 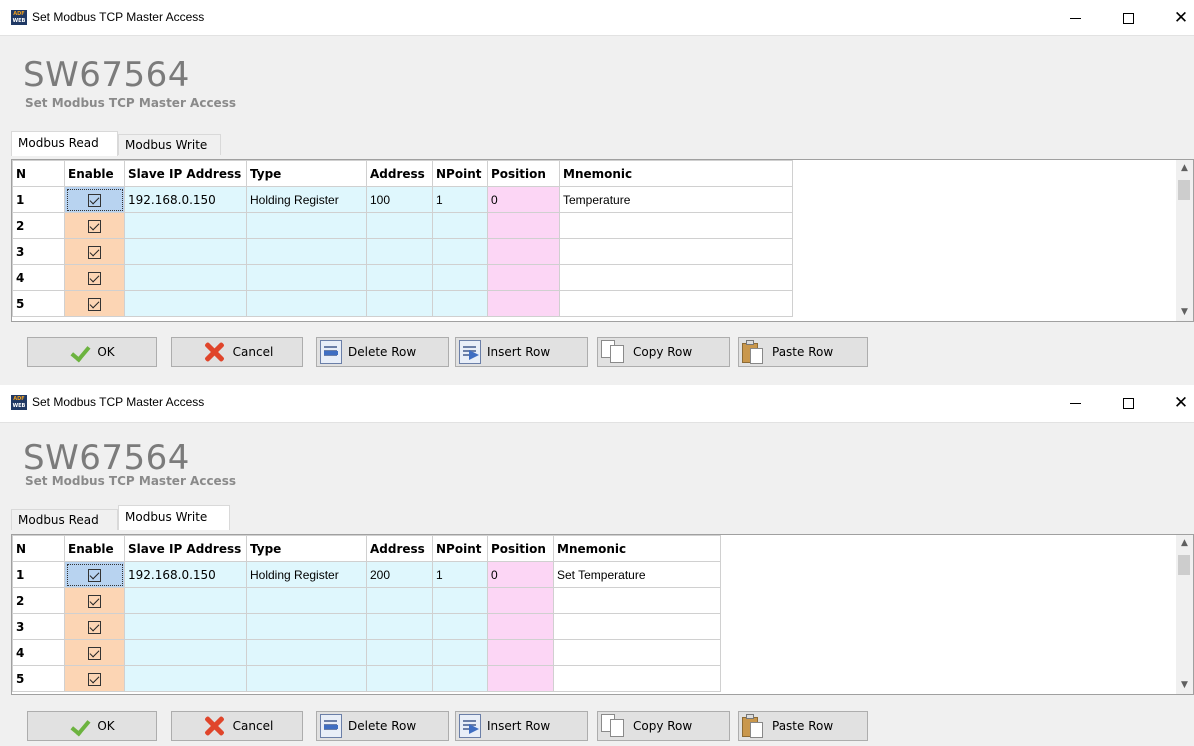 What do you see at coordinates (676, 173) in the screenshot?
I see `col-header-mnemonic: Mnemonic` at bounding box center [676, 173].